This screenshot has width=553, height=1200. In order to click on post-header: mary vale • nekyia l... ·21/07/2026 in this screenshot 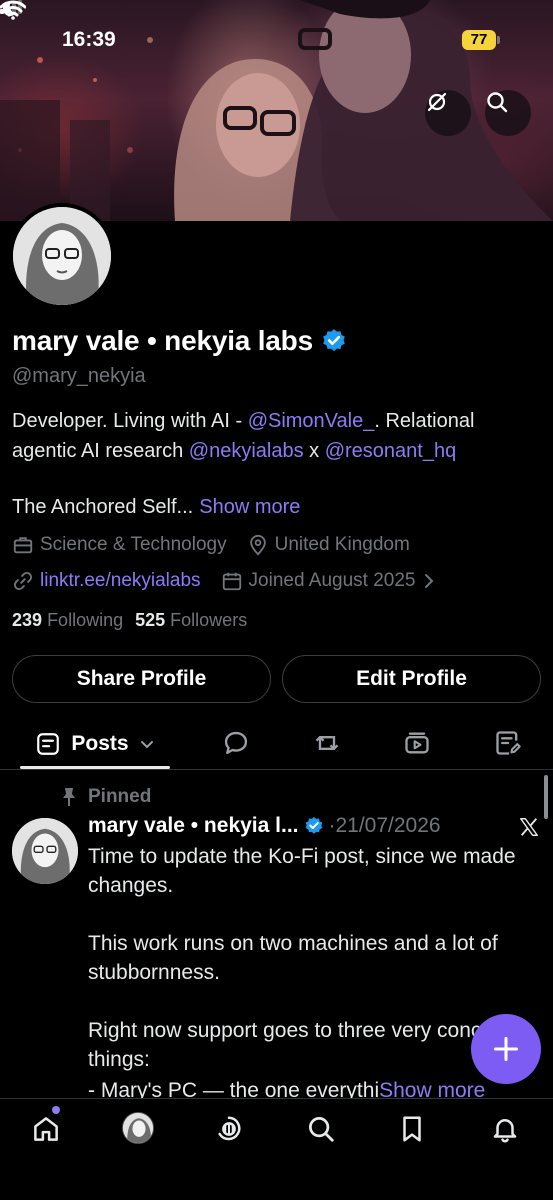, I will do `click(264, 826)`.